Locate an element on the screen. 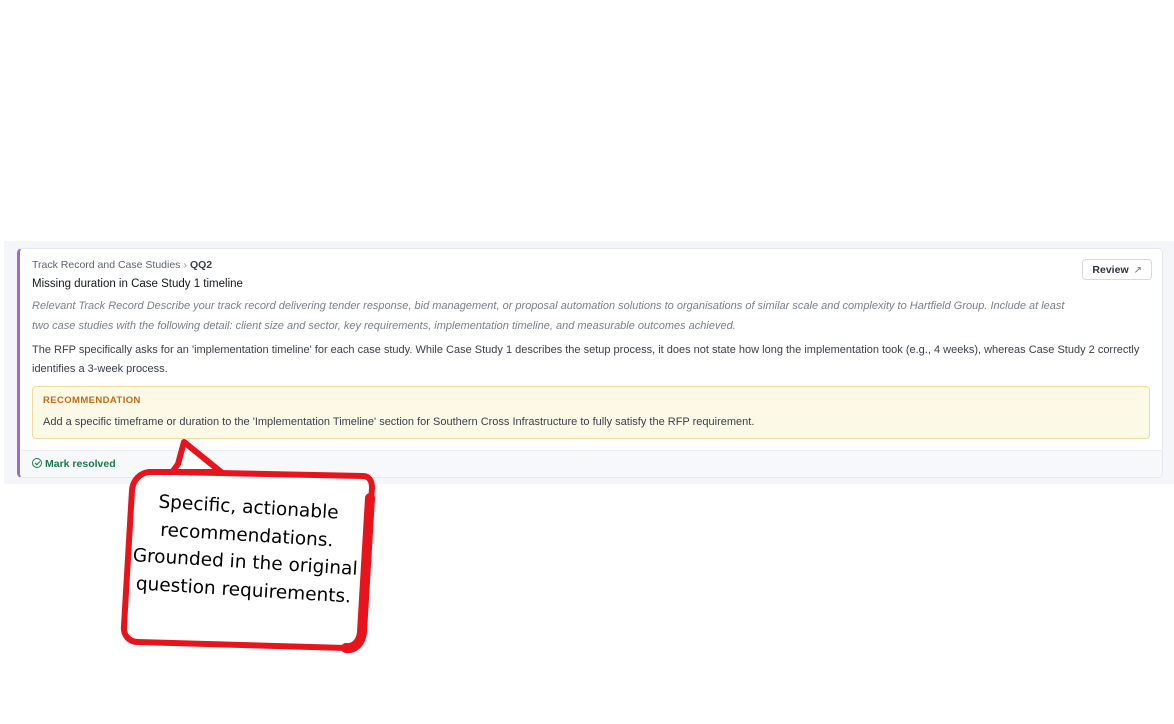 The image size is (1174, 724). check-circle-icon is located at coordinates (37, 463).